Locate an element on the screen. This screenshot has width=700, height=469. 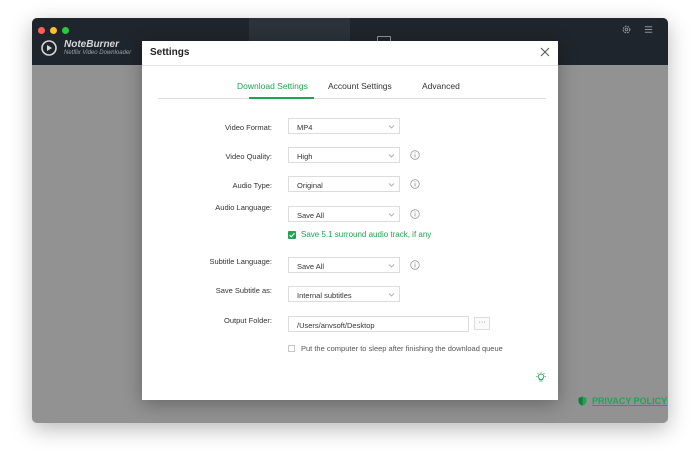
privacy-policy-link: PRIVACY POLICY is located at coordinates (622, 401).